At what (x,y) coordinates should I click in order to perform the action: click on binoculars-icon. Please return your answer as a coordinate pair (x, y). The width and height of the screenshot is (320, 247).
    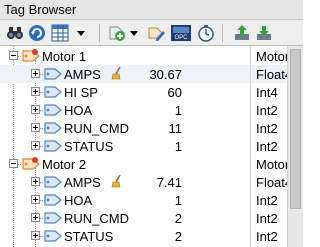
    Looking at the image, I should click on (15, 33).